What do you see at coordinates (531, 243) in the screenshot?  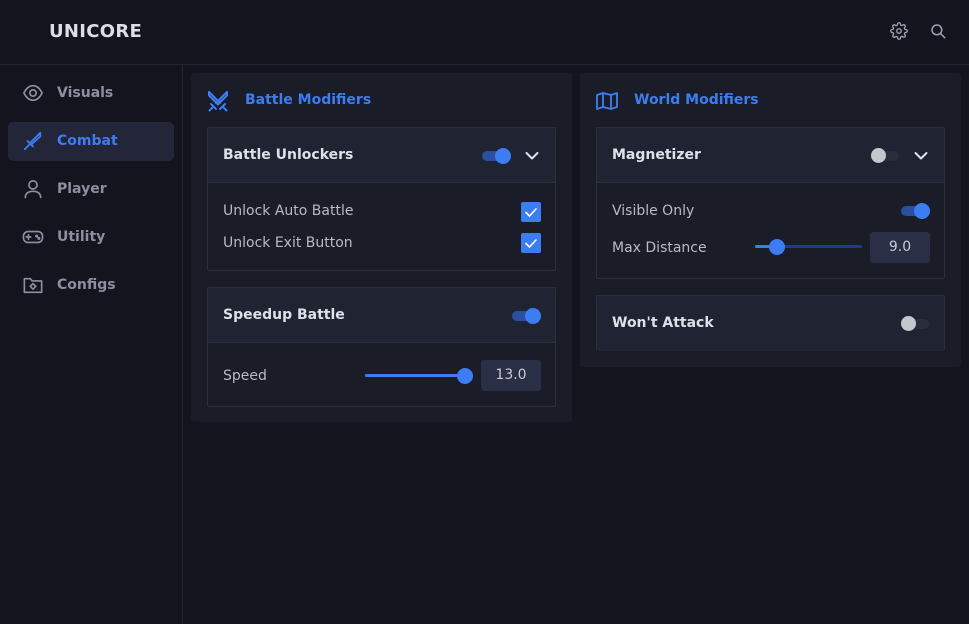 I see `unlock-exit-button-checkbox` at bounding box center [531, 243].